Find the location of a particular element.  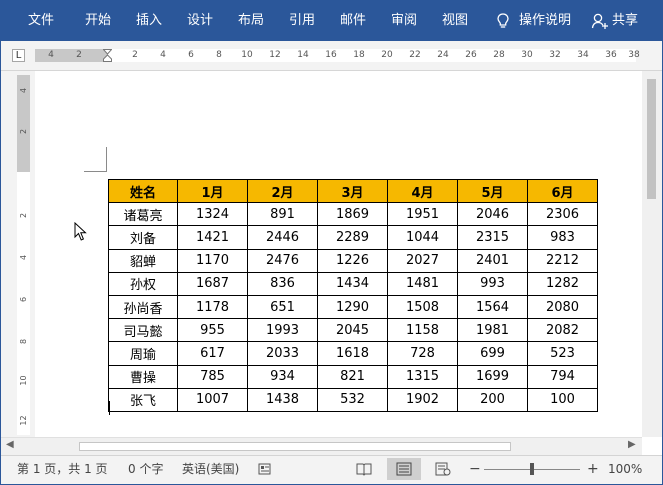

cell-value: 955 is located at coordinates (212, 330).